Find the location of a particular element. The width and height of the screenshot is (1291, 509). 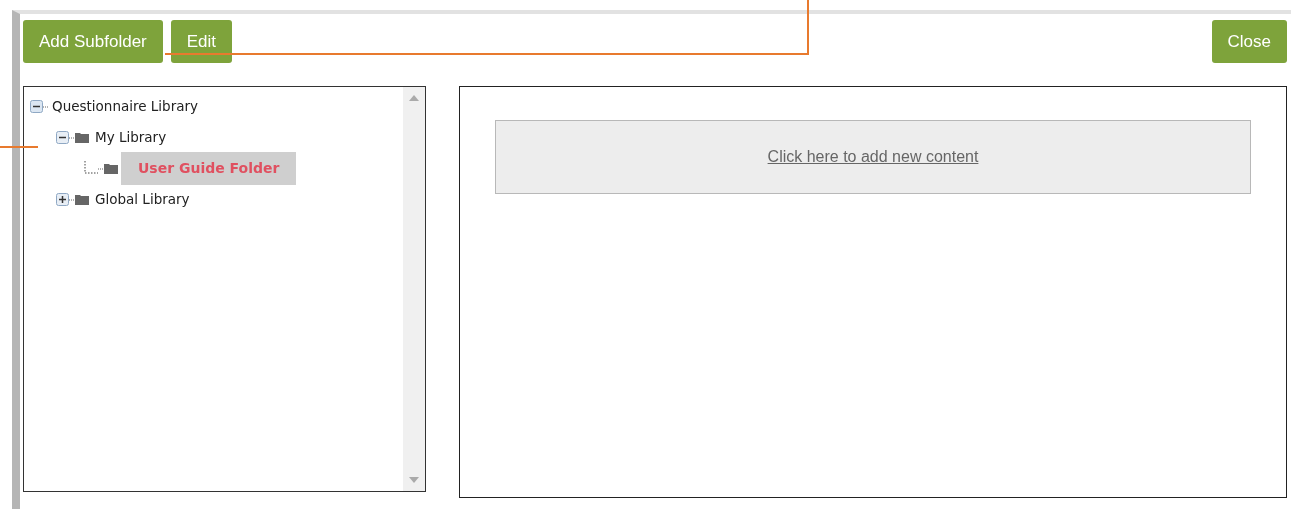

leader-line is located at coordinates (19, 147).